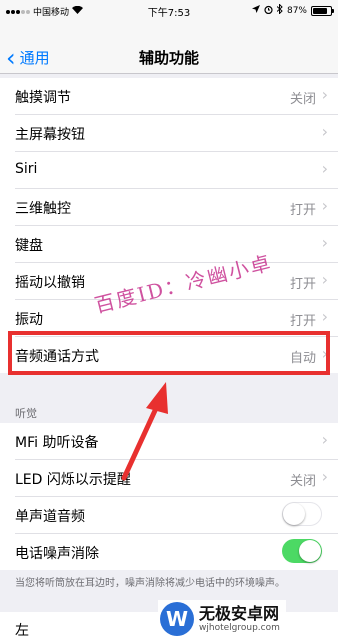 The image size is (338, 643). What do you see at coordinates (144, 431) in the screenshot?
I see `arrow-annotation` at bounding box center [144, 431].